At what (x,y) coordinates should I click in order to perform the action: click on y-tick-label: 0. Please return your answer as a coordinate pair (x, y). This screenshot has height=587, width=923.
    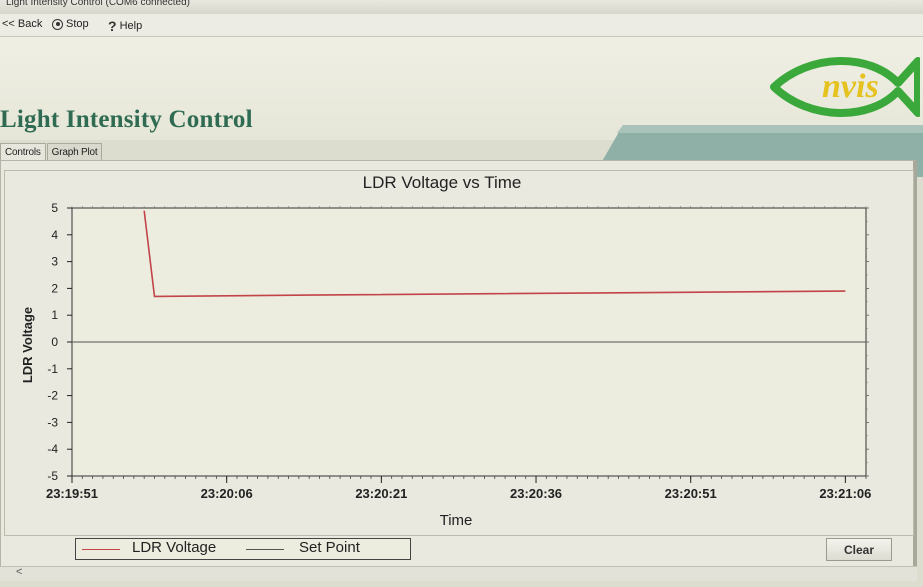
    Looking at the image, I should click on (54, 342).